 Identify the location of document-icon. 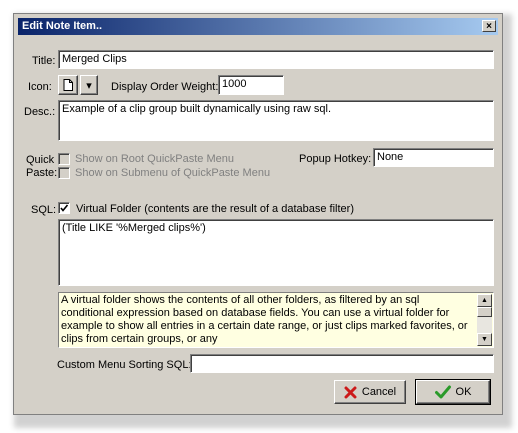
(68, 85).